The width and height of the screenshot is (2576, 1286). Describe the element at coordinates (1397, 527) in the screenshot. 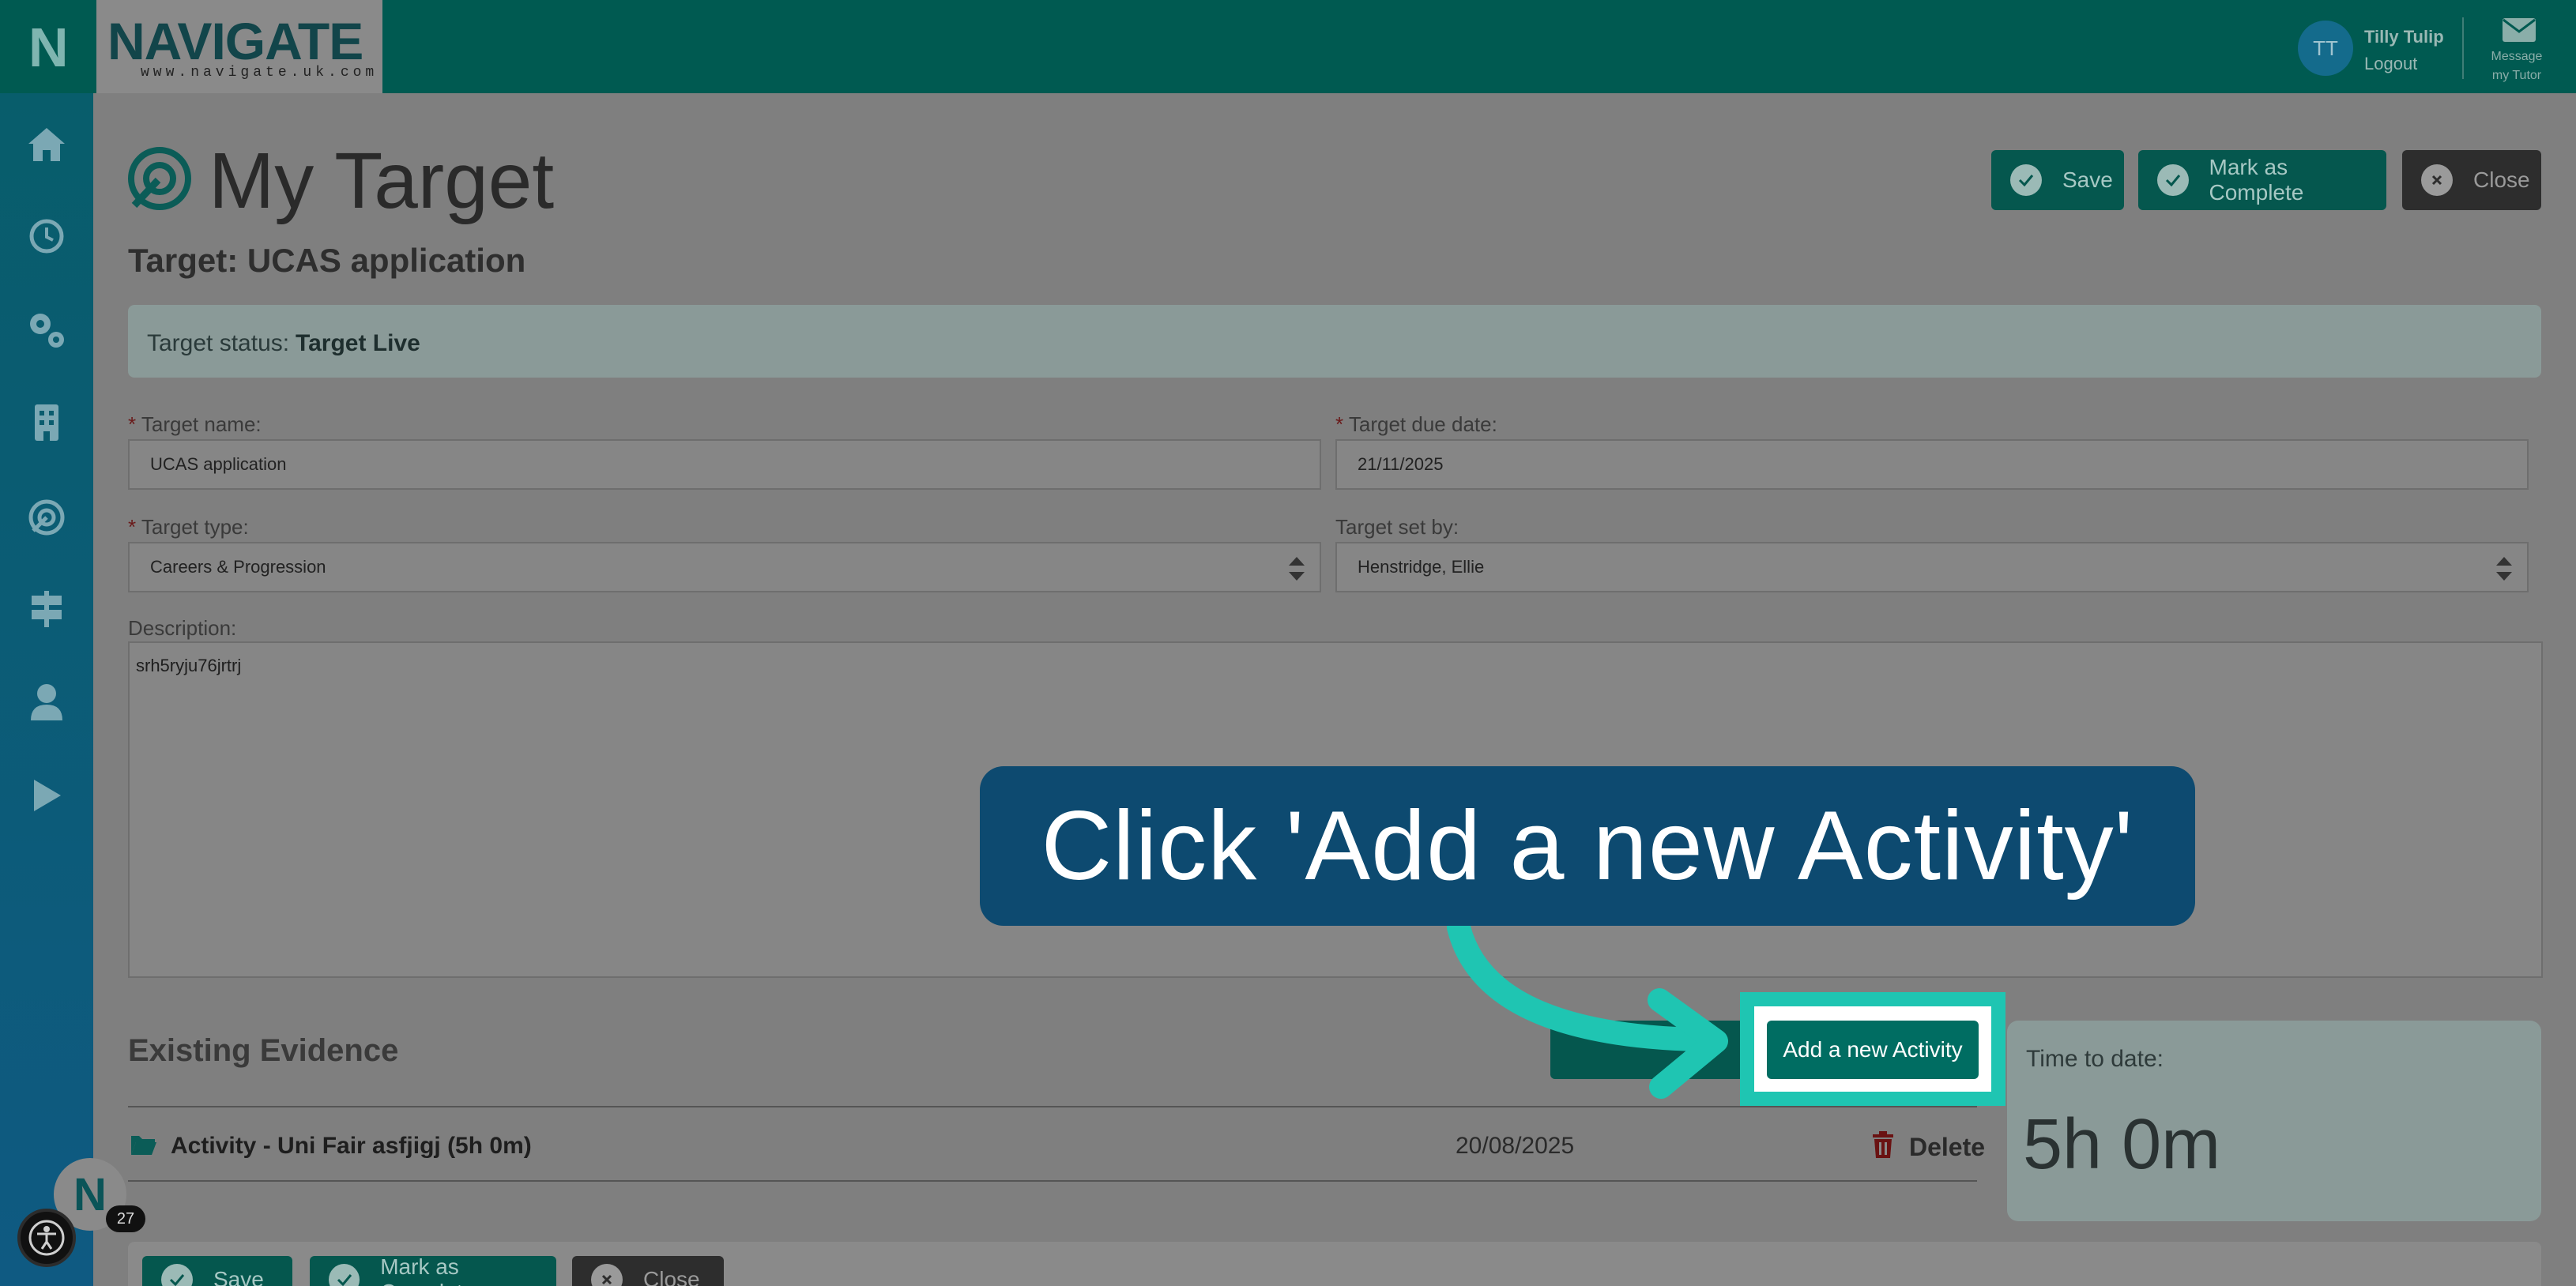

I see `set-by-label: Target set by:` at that location.